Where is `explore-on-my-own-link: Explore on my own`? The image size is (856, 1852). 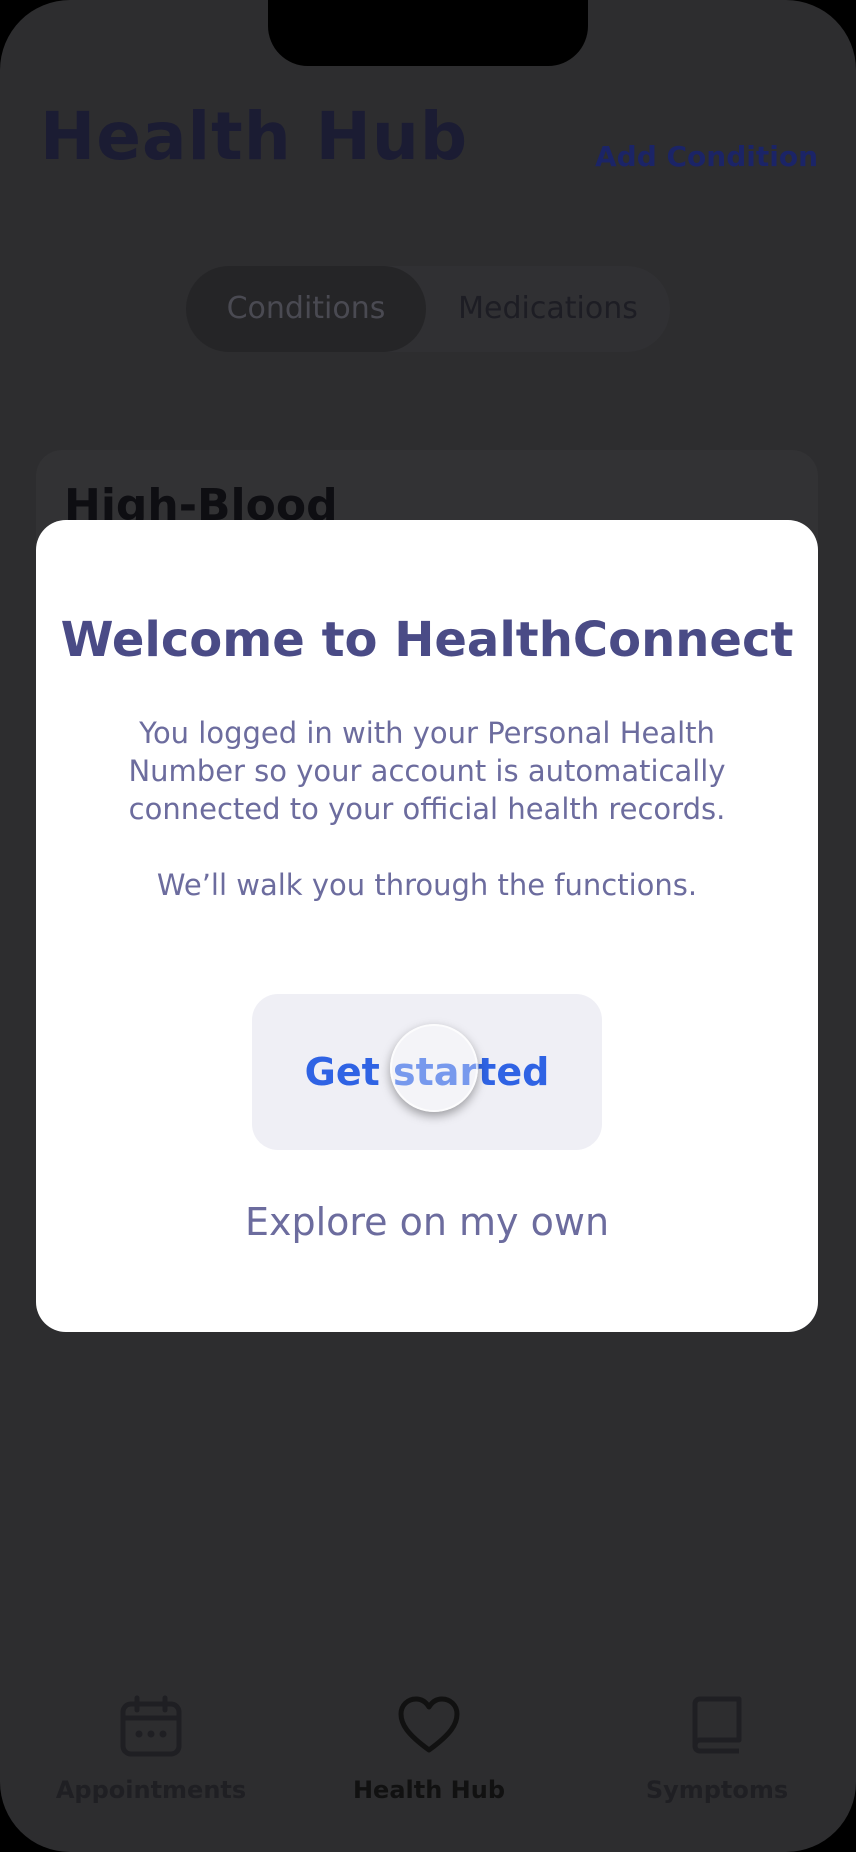
explore-on-my-own-link: Explore on my own is located at coordinates (427, 1222).